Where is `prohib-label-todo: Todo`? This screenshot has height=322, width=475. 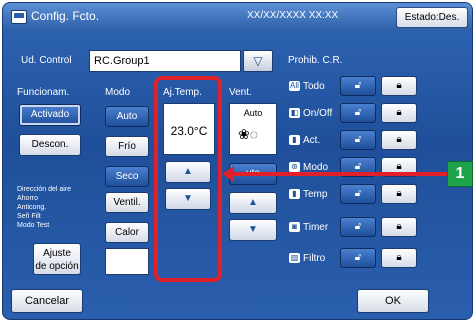
prohib-label-todo: Todo is located at coordinates (314, 86).